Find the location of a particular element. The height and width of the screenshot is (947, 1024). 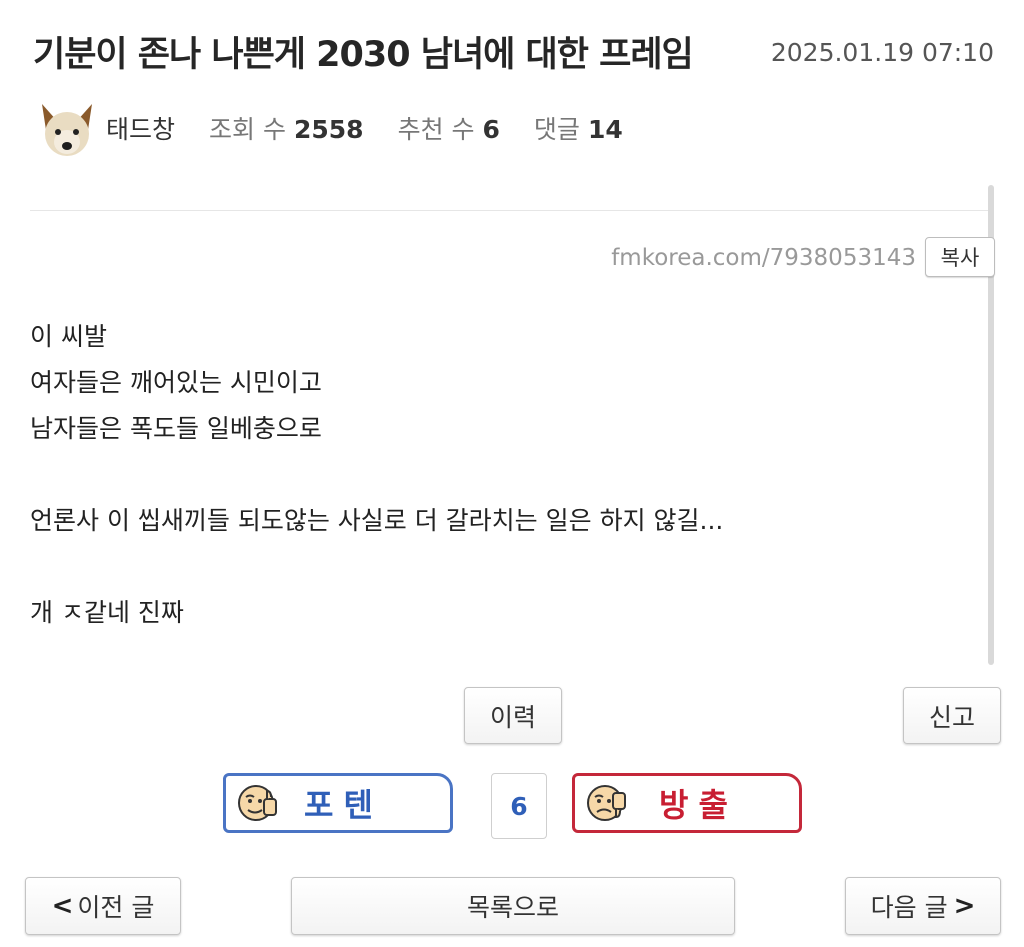

vote-down-button: 방출 is located at coordinates (687, 803).